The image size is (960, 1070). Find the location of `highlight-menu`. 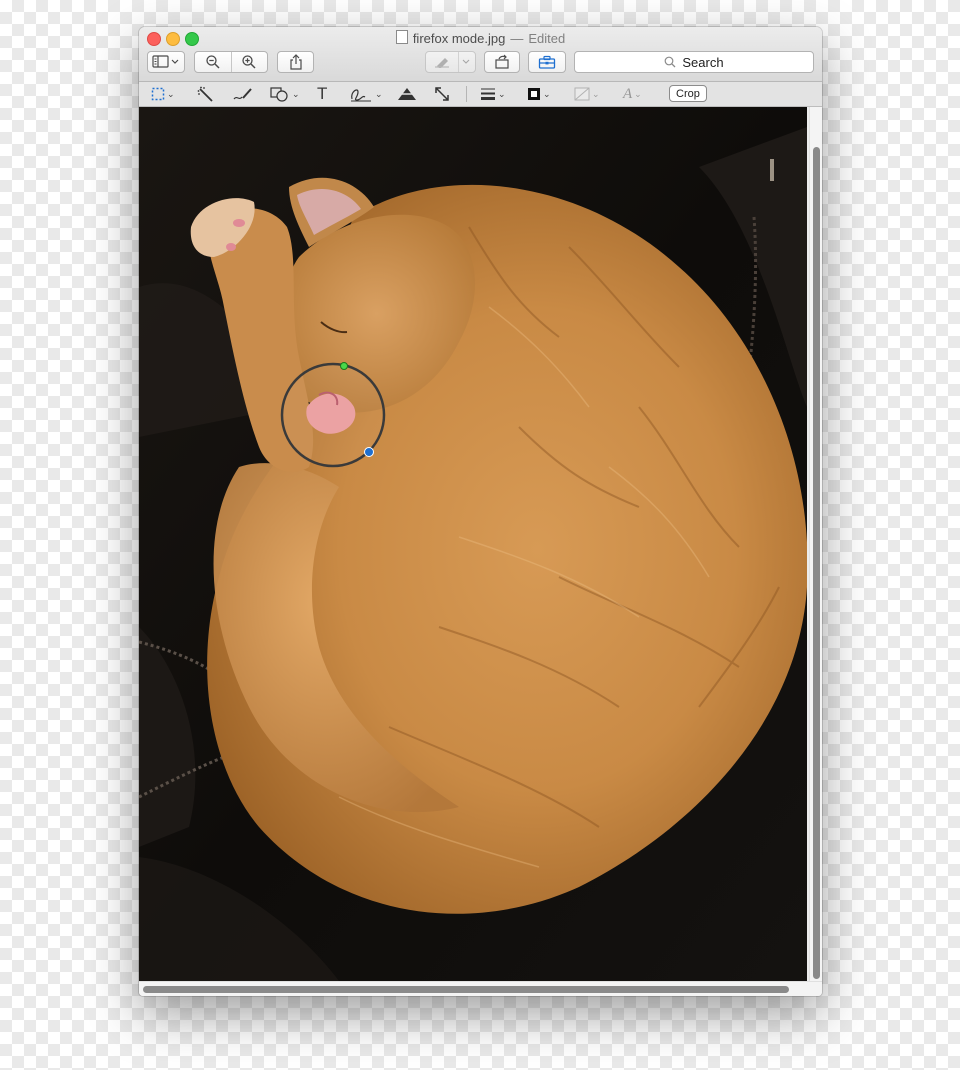

highlight-menu is located at coordinates (466, 62).